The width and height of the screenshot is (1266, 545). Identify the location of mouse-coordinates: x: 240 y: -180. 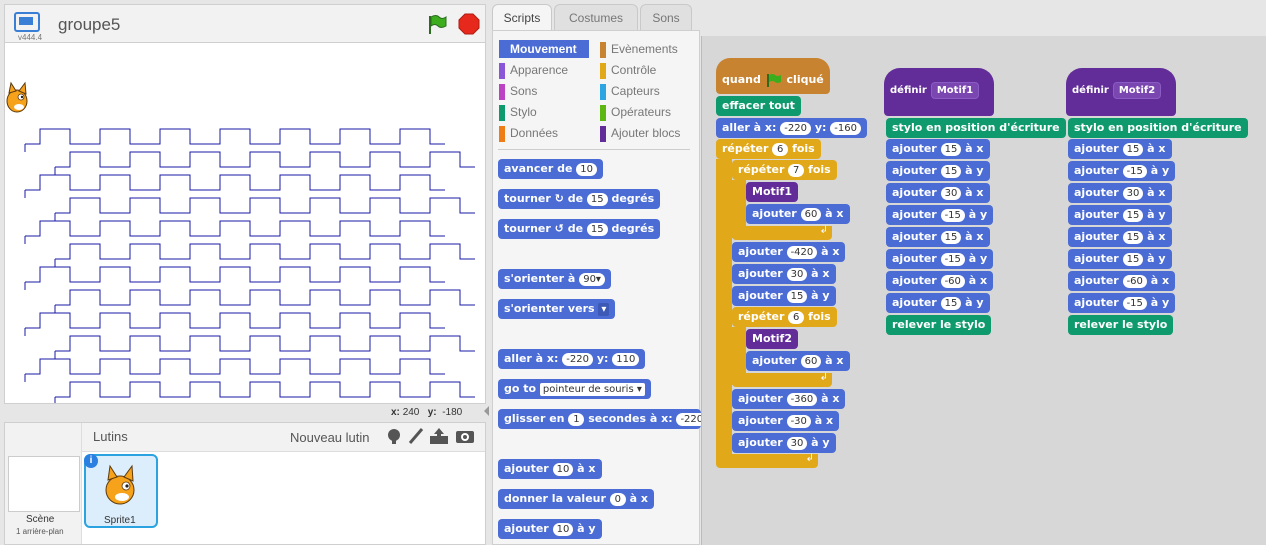
(426, 412).